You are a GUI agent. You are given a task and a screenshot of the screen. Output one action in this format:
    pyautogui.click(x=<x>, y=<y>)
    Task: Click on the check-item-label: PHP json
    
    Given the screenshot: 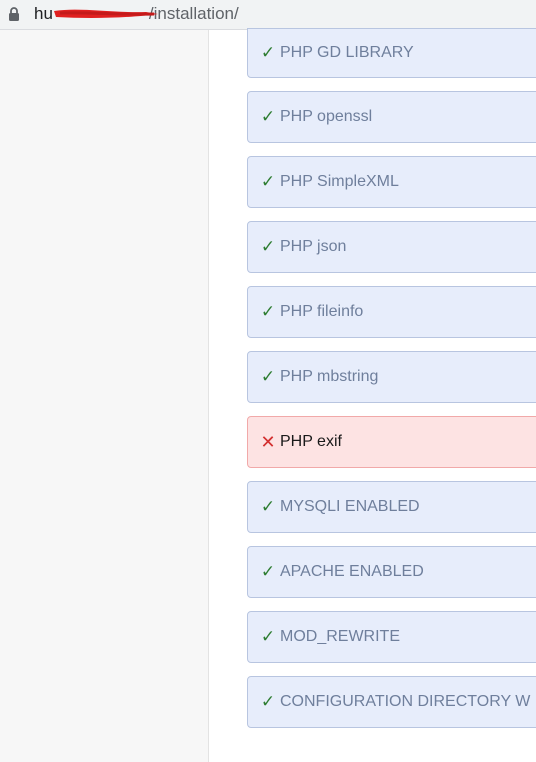 What is the action you would take?
    pyautogui.click(x=313, y=246)
    